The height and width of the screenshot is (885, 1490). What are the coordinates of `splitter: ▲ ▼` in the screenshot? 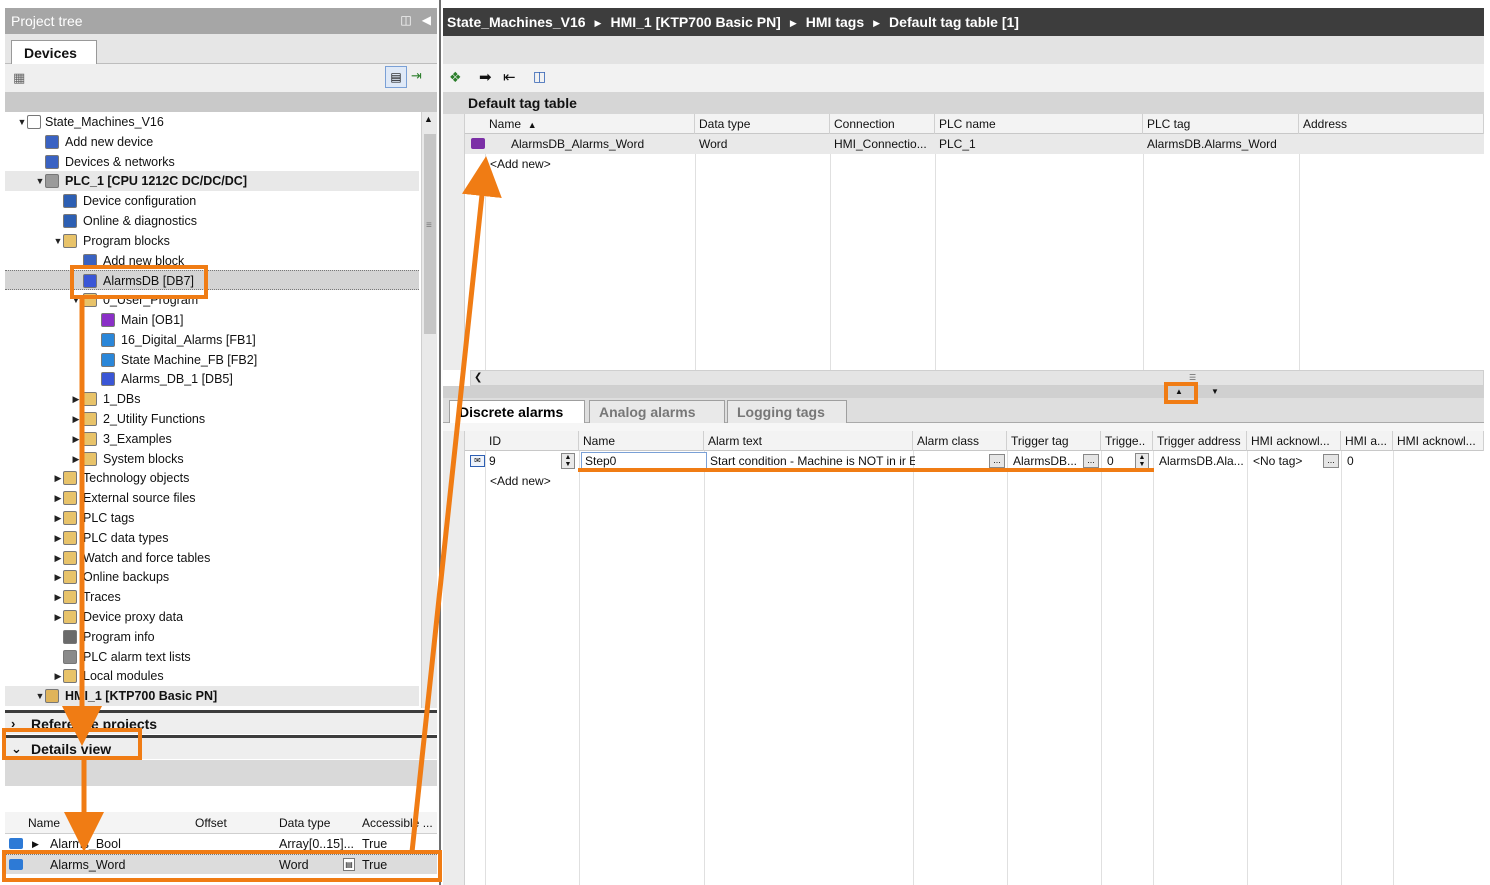 It's located at (963, 392).